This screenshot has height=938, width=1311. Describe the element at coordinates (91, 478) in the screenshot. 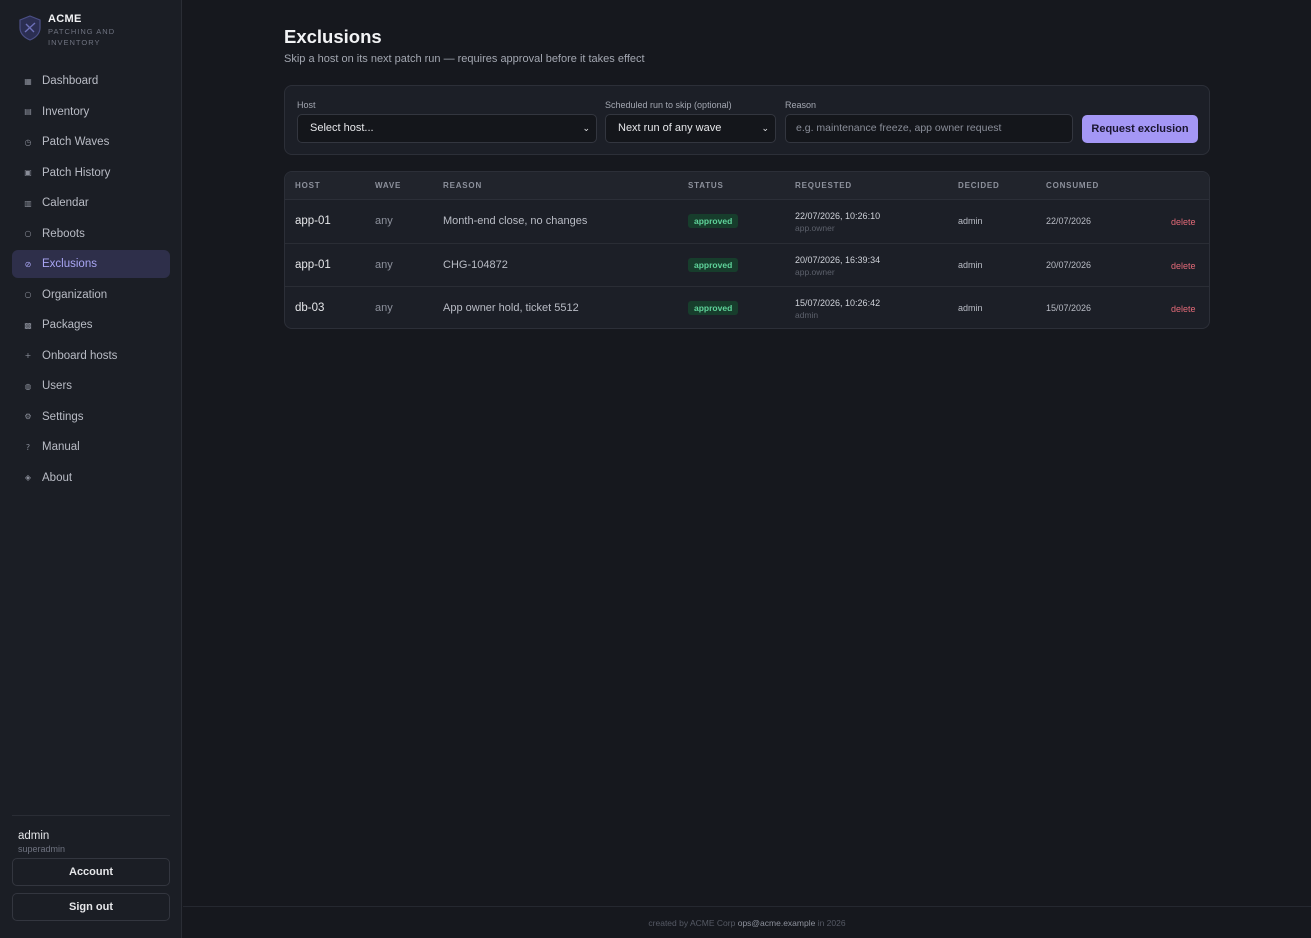

I see `sidebar-item-about: ◈ About` at that location.